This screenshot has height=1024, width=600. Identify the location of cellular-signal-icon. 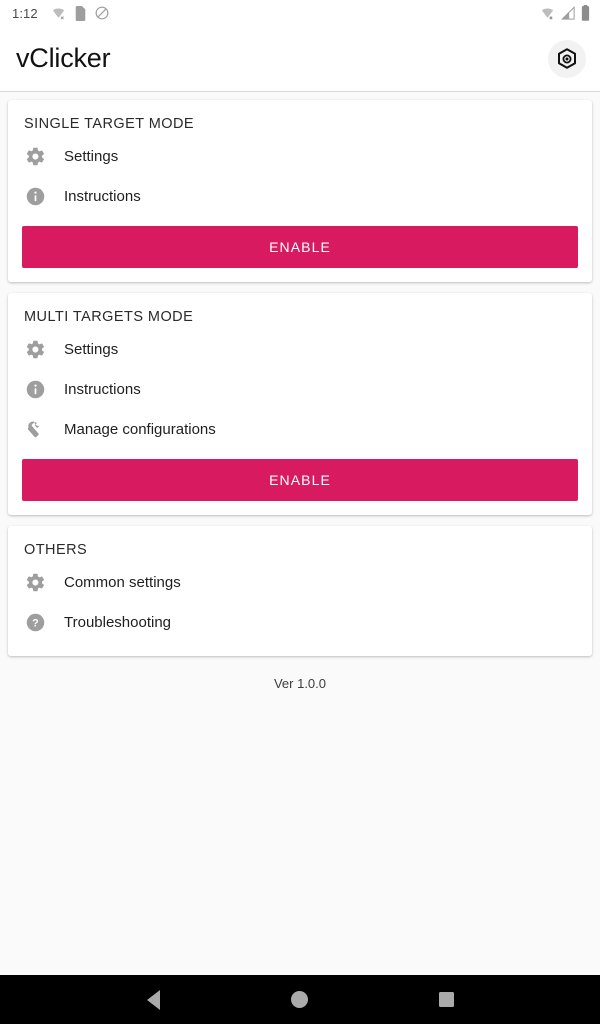
(568, 12).